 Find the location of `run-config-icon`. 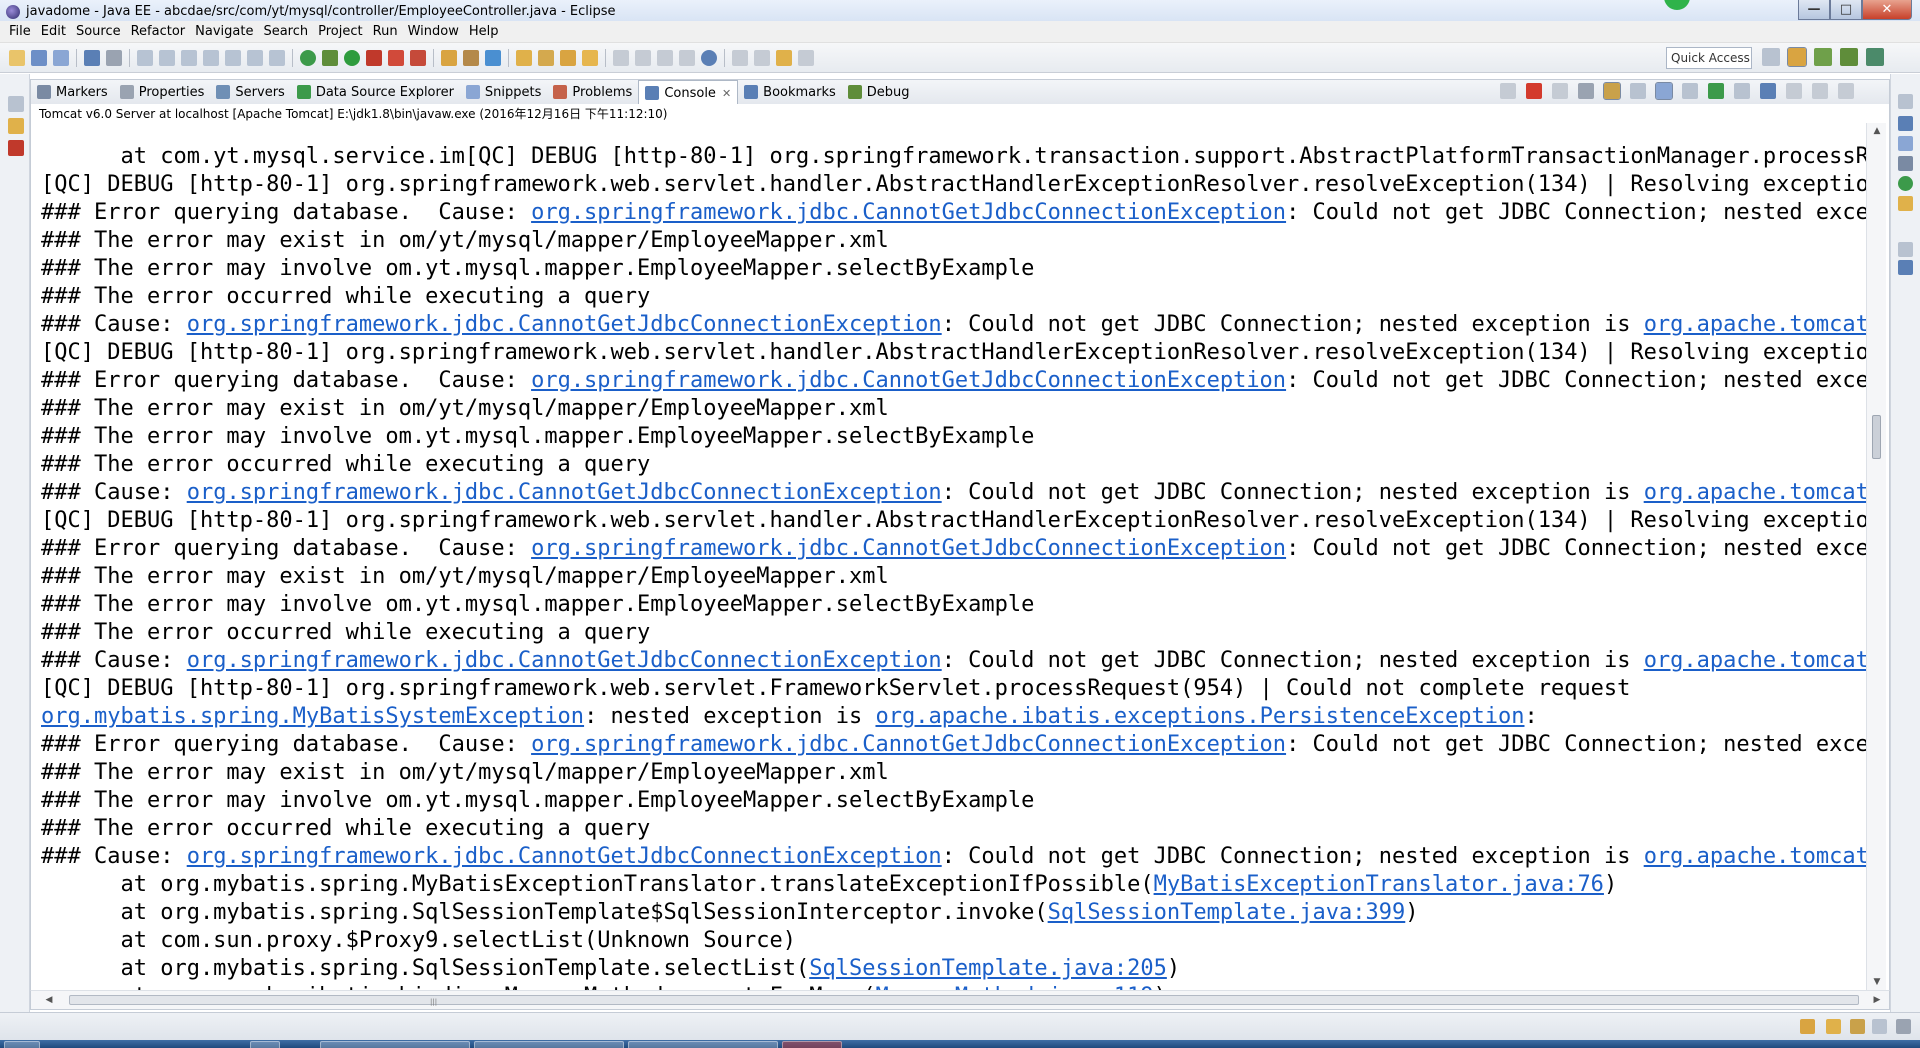

run-config-icon is located at coordinates (418, 57).